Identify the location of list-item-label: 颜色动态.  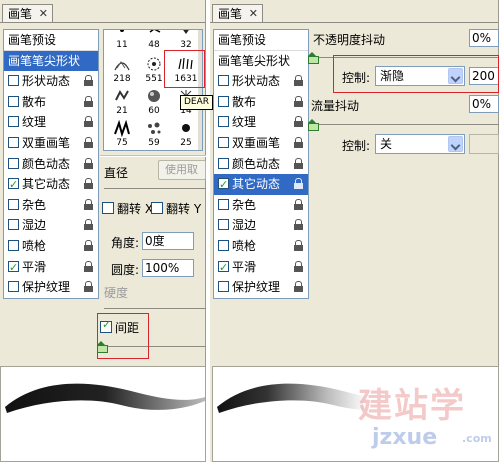
(256, 163).